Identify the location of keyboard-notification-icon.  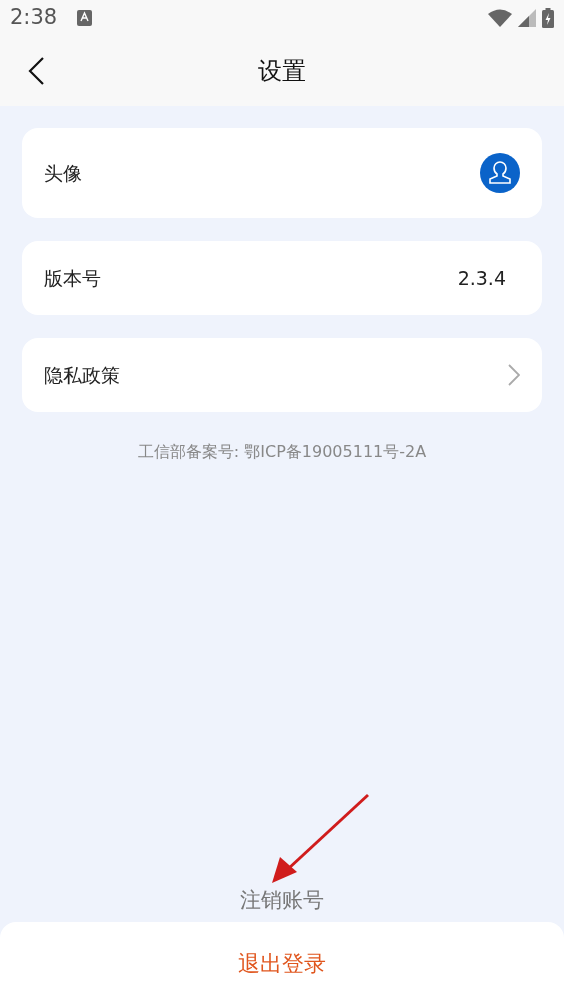
(85, 18).